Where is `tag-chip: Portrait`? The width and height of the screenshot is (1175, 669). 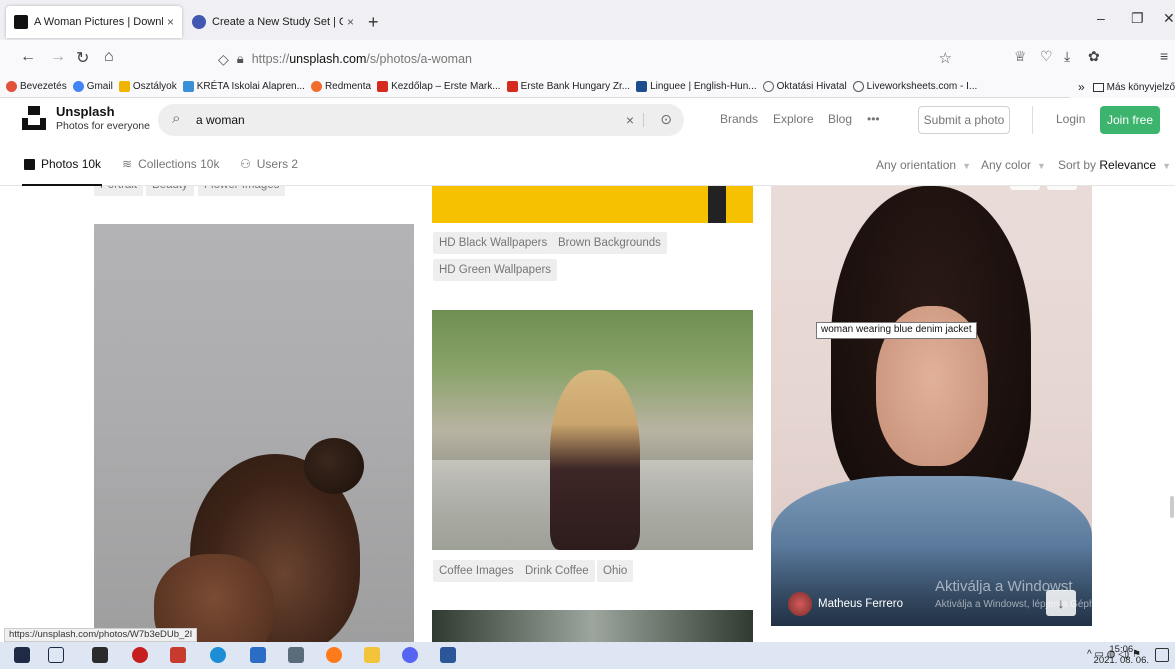
tag-chip: Portrait is located at coordinates (119, 191).